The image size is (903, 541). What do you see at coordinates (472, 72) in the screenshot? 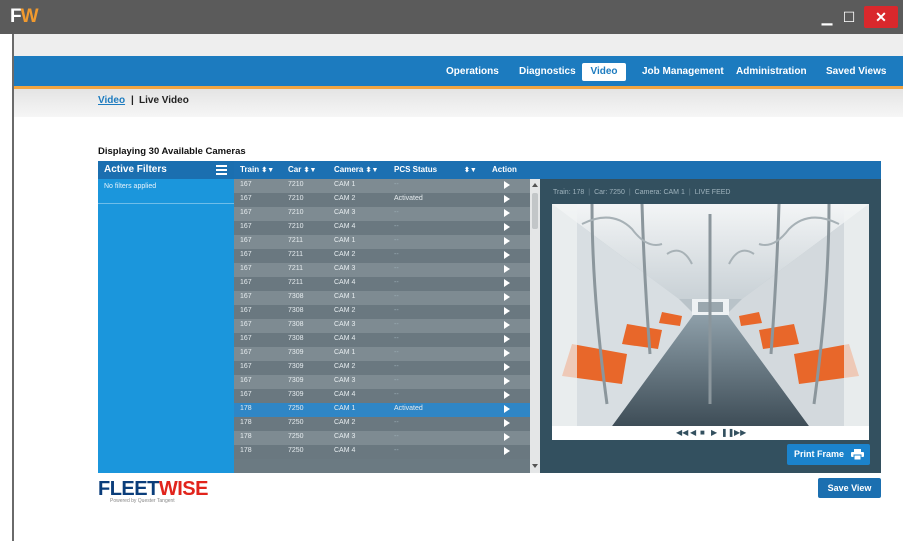
I see `nav-operations: Operations` at bounding box center [472, 72].